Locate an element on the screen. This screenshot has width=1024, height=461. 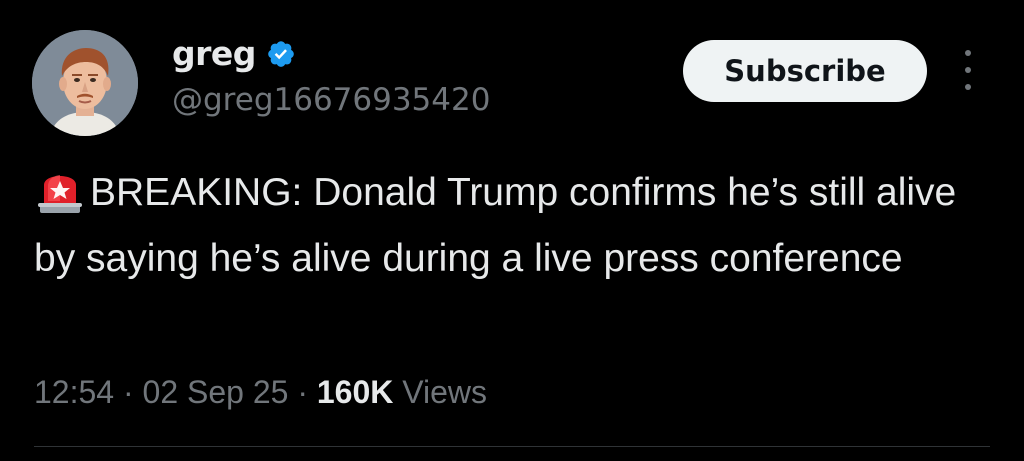
author-name-row: greg is located at coordinates (234, 54).